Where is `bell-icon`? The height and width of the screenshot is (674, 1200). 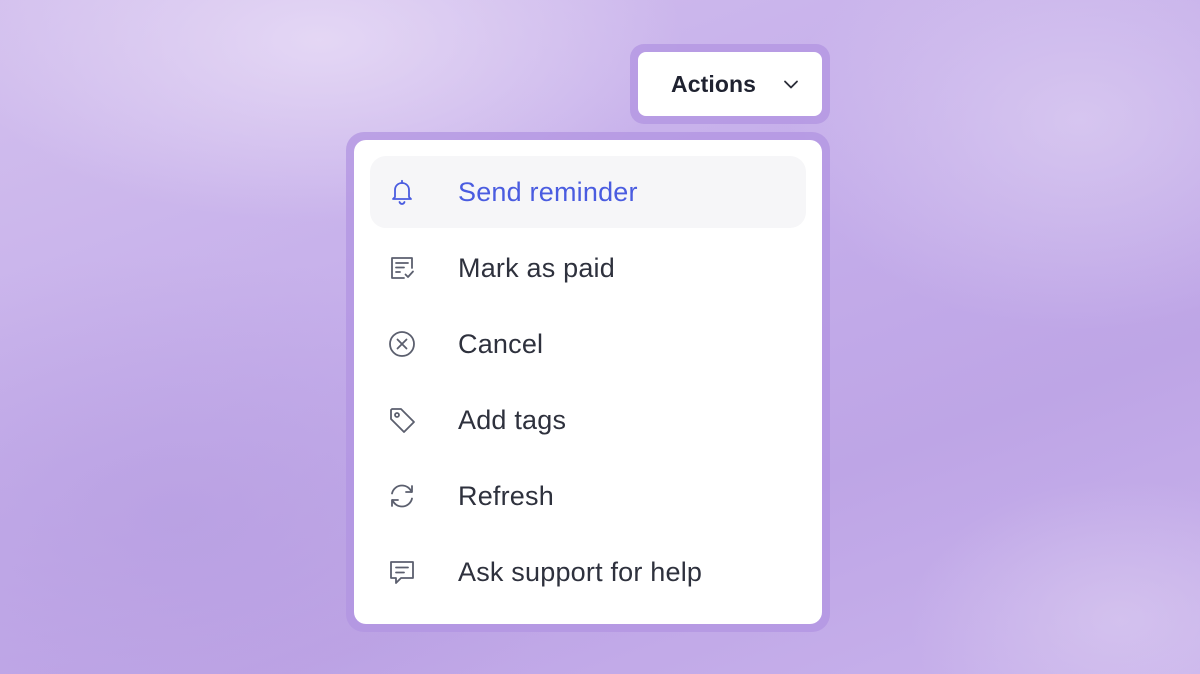 bell-icon is located at coordinates (402, 192).